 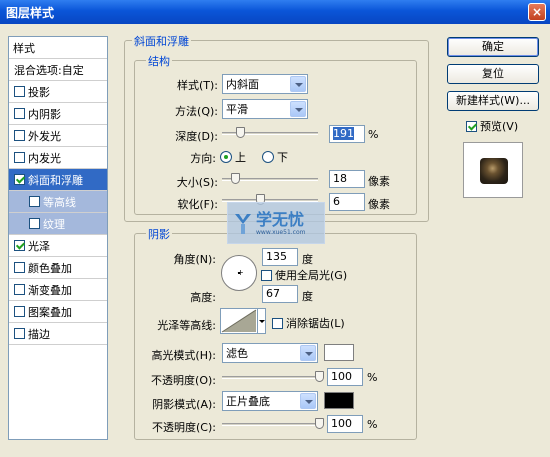 What do you see at coordinates (58, 136) in the screenshot?
I see `sidebar-item-outer-glow: 外发光` at bounding box center [58, 136].